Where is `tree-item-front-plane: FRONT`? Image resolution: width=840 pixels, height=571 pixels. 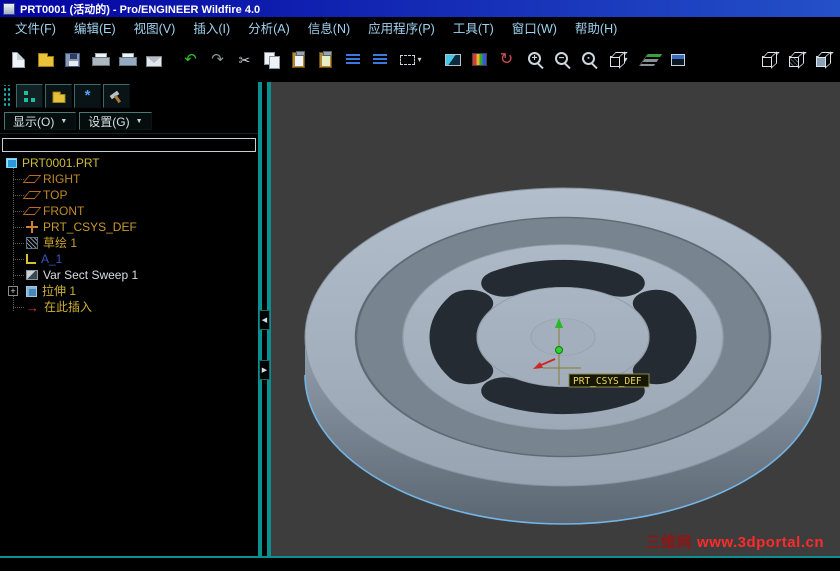 tree-item-front-plane: FRONT is located at coordinates (135, 211).